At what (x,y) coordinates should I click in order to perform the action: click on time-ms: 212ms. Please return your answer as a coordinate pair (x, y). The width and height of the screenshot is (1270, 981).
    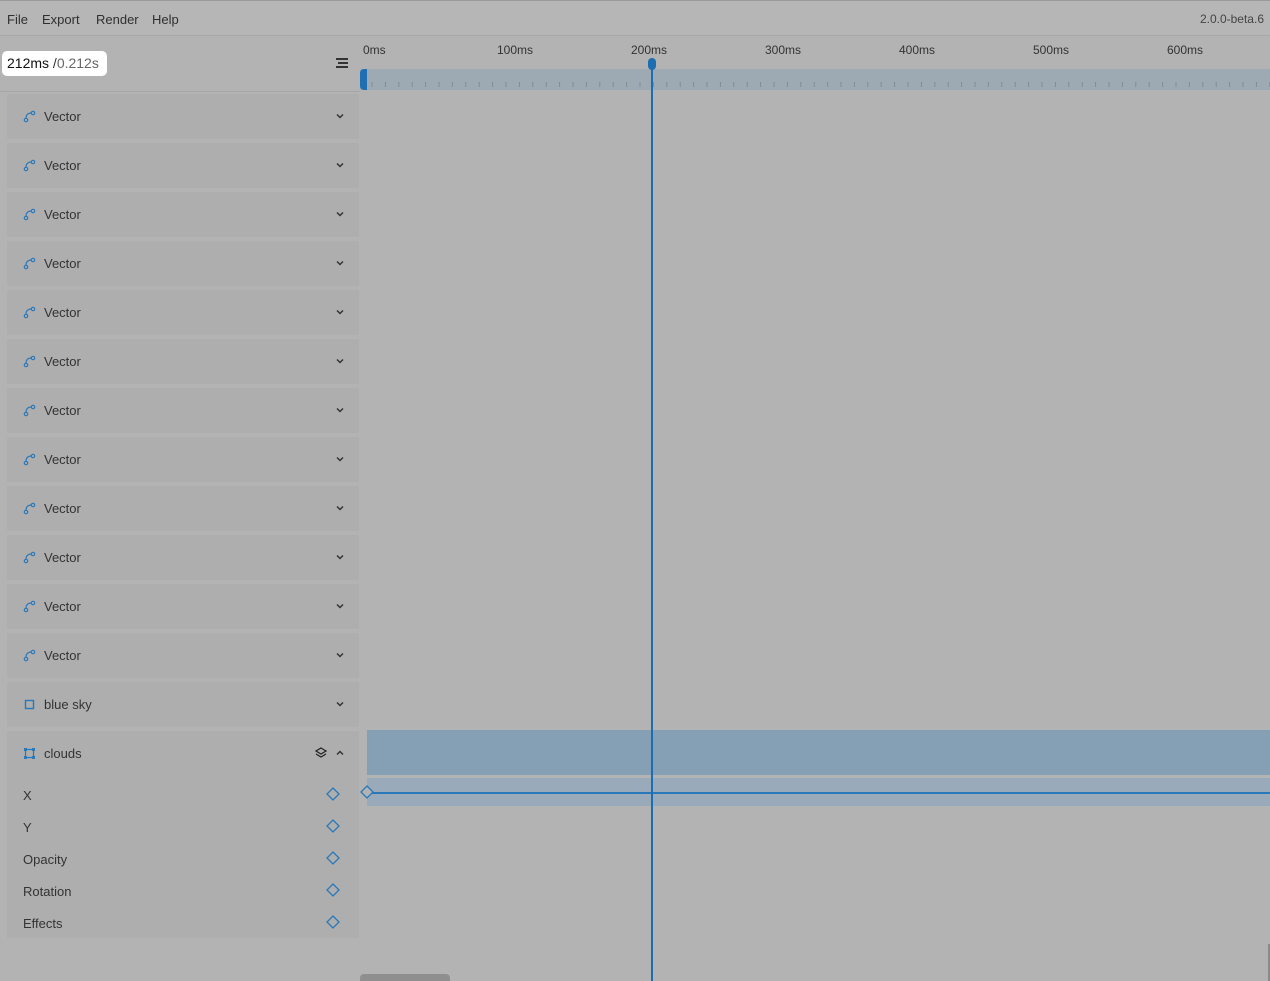
    Looking at the image, I should click on (28, 63).